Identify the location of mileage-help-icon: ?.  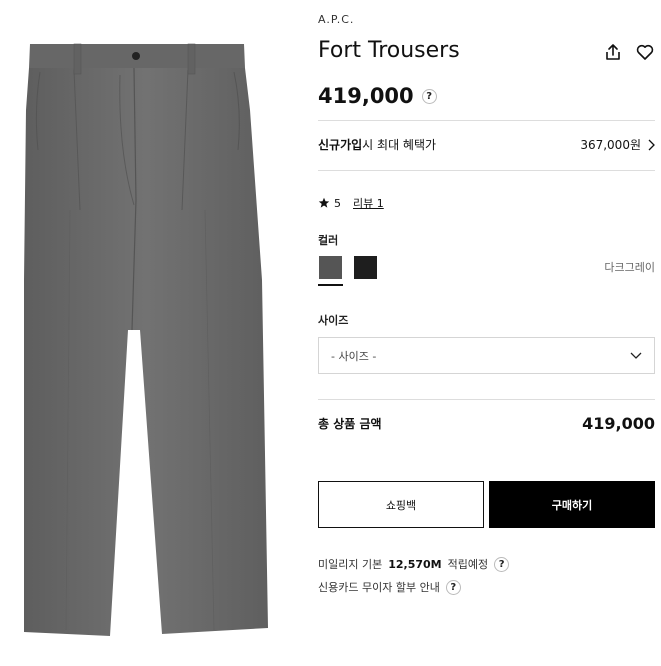
(502, 564).